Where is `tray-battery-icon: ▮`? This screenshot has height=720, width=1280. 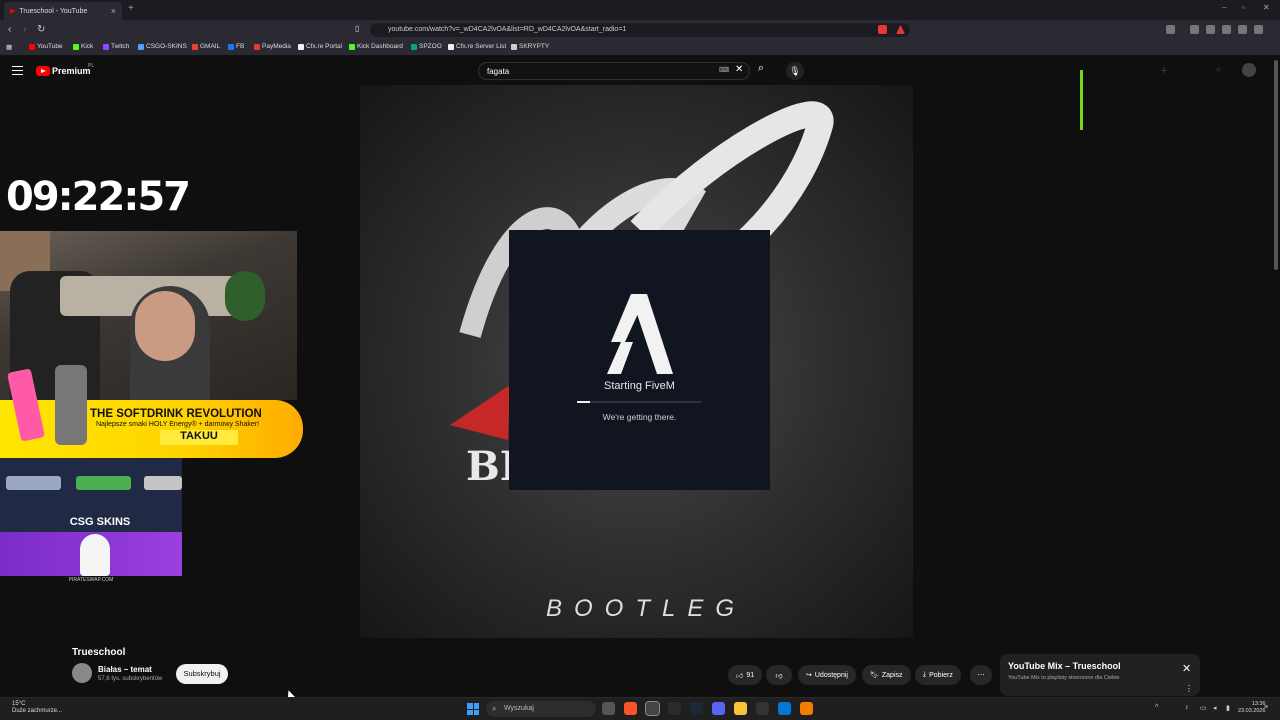 tray-battery-icon: ▮ is located at coordinates (1228, 708).